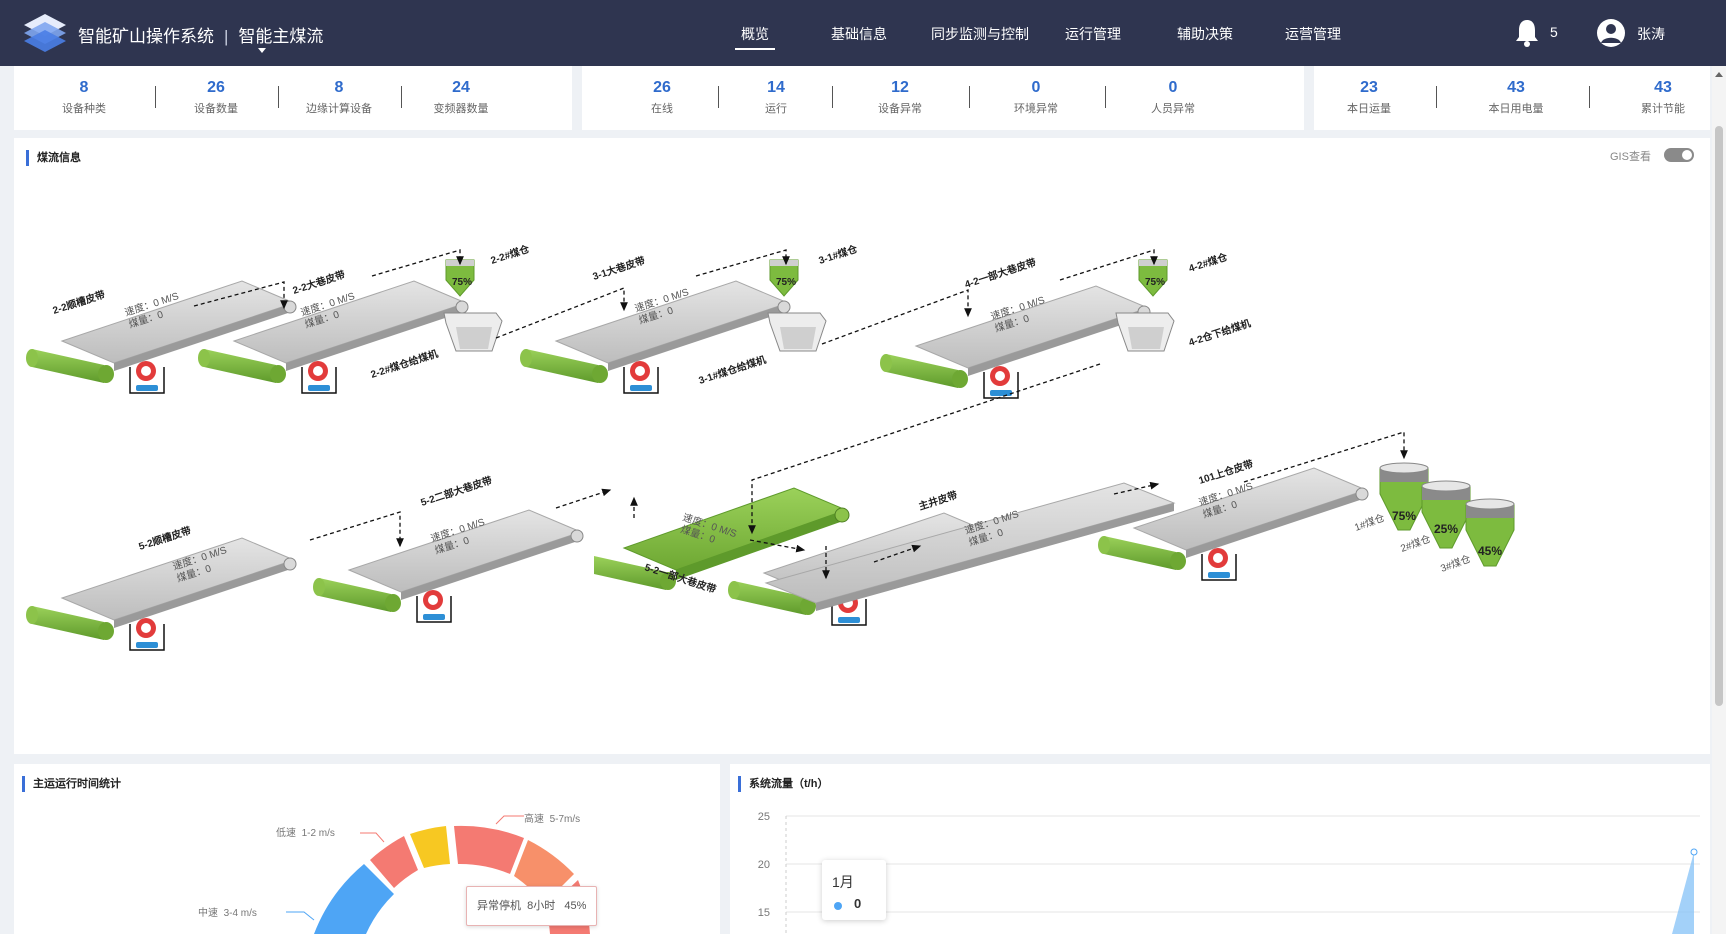  I want to click on feeder-4-2-label: 4-2仓下给煤机, so click(1219, 333).